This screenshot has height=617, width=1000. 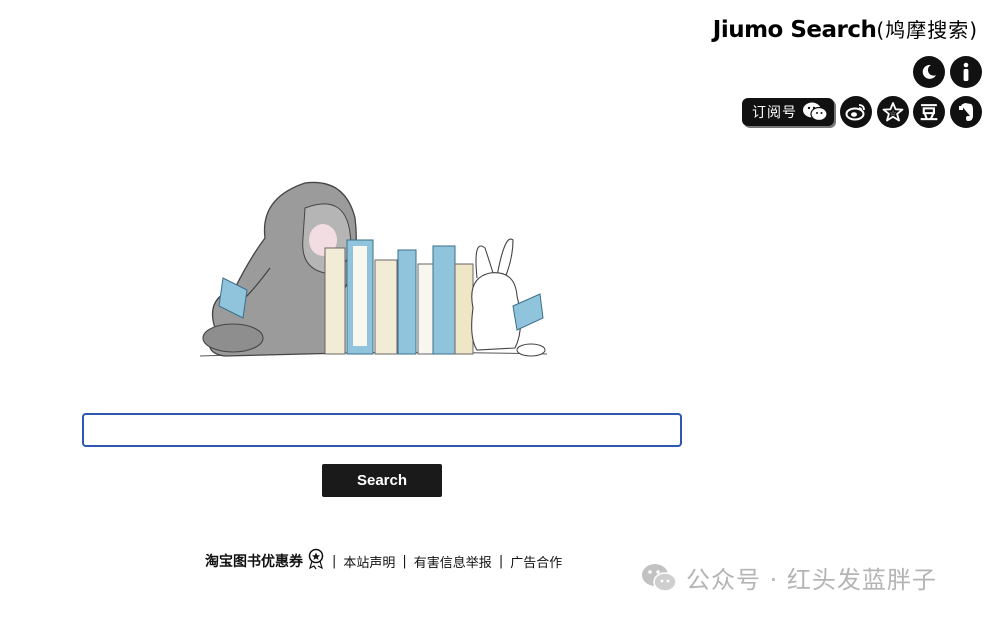 I want to click on weibo-icon, so click(x=856, y=112).